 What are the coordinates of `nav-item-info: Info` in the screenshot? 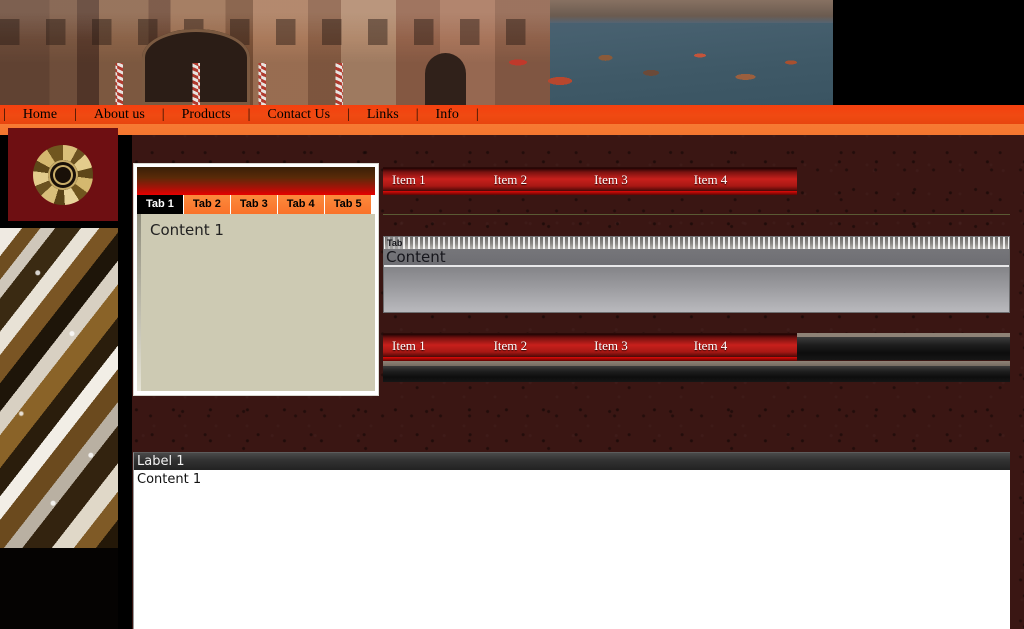 It's located at (447, 114).